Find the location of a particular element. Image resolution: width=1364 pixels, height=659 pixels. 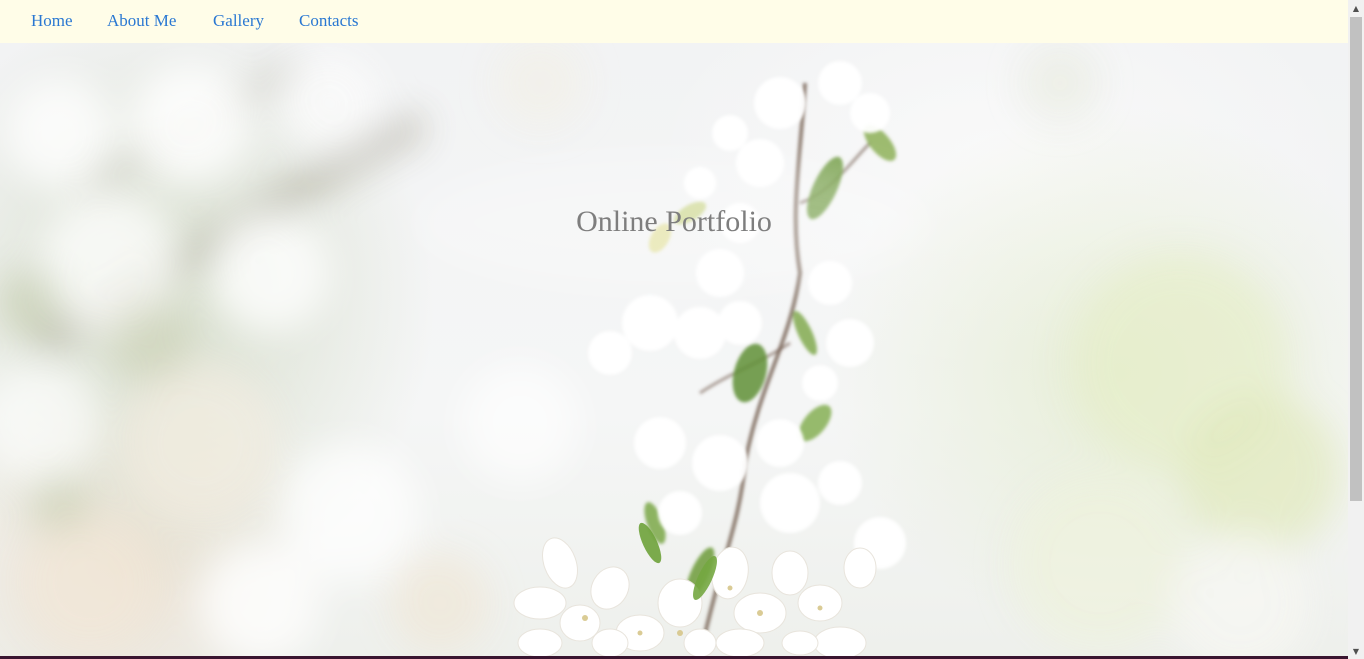

hero-title: Online Portfolio is located at coordinates (674, 221).